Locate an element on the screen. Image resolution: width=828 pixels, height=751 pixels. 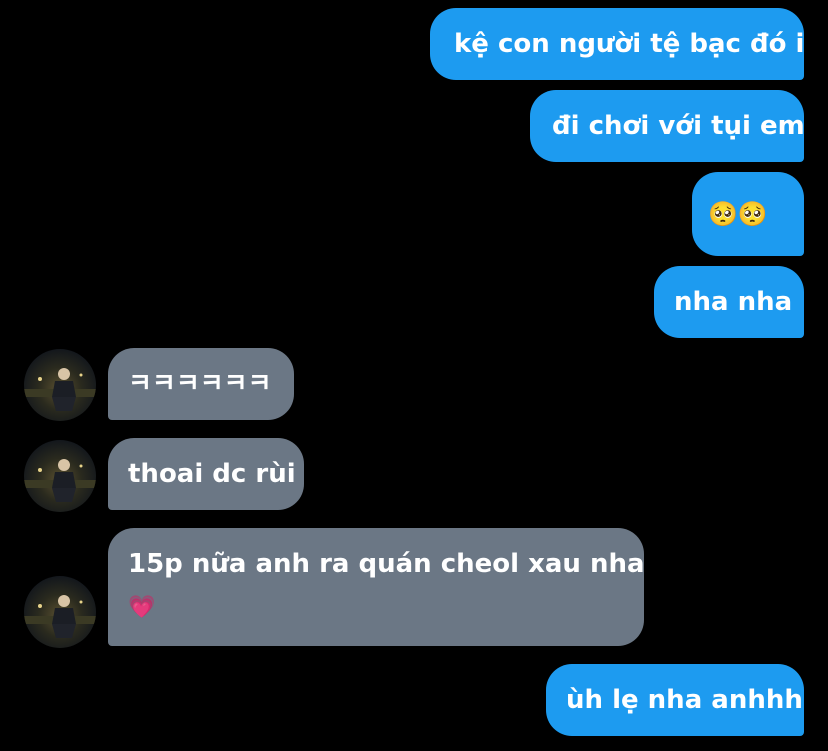
message-bubble-outgoing: nha nha is located at coordinates (729, 302).